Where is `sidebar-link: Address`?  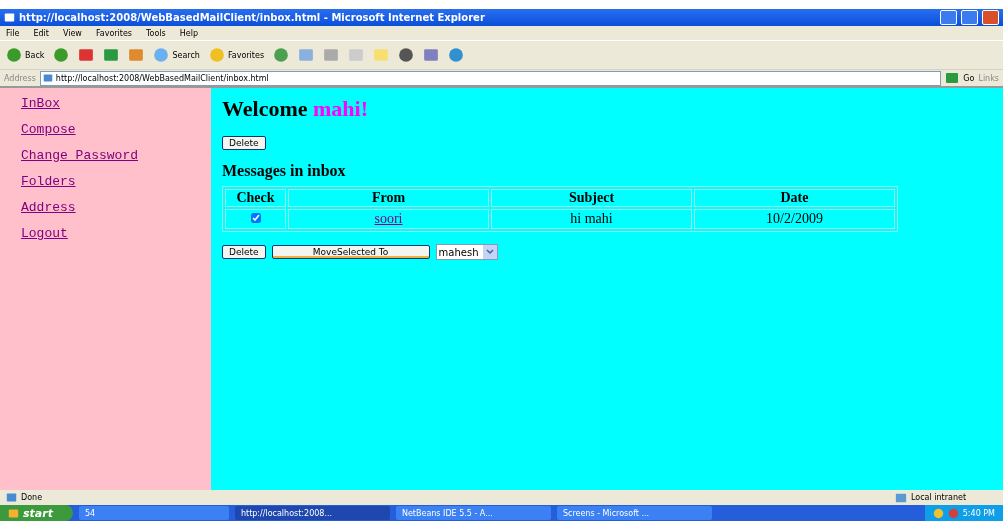 sidebar-link: Address is located at coordinates (116, 207).